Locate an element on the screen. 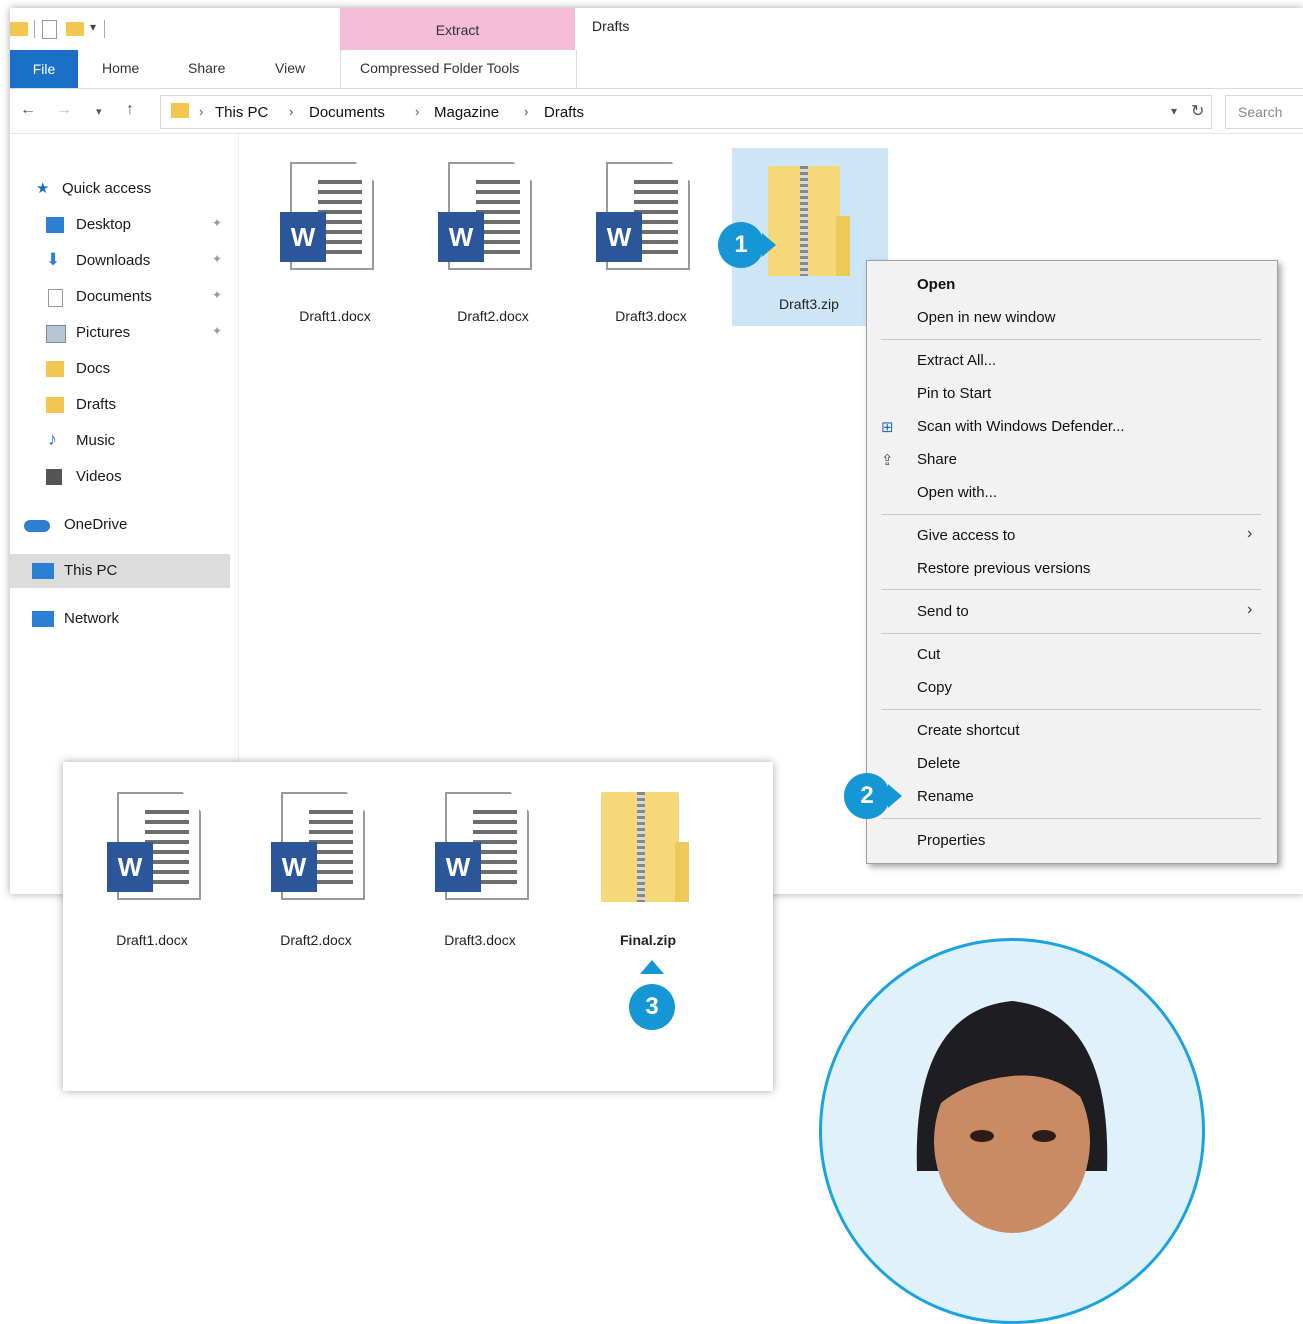 This screenshot has height=1324, width=1303. menu-item-delete: Delete is located at coordinates (1072, 763).